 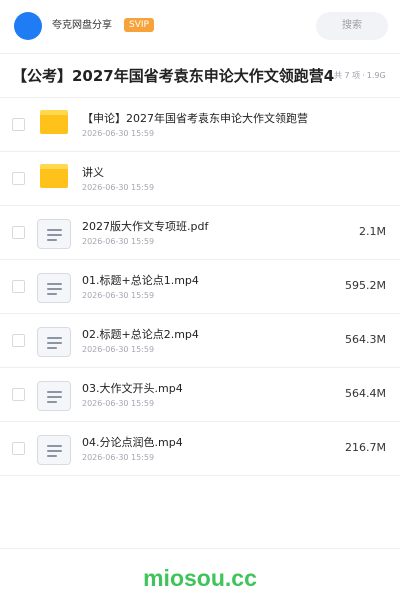 I want to click on file-name: 2027版大作文专项班.pdf, so click(x=207, y=227).